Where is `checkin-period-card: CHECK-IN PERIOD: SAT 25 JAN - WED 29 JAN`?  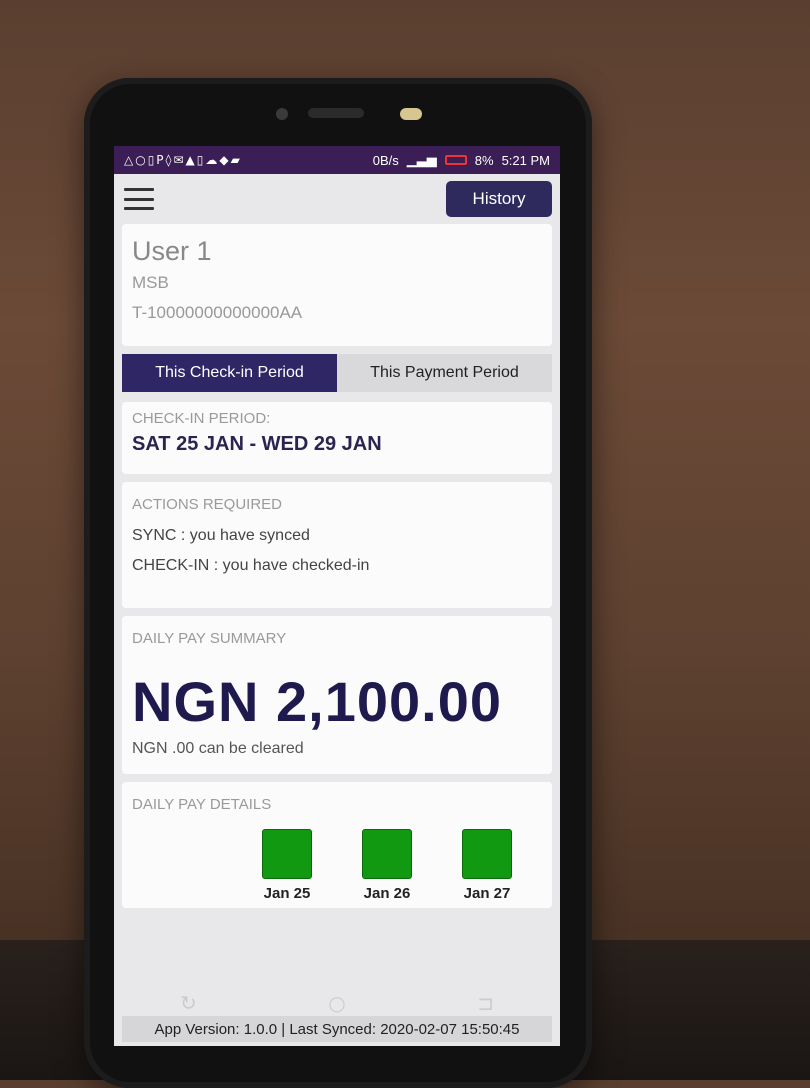
checkin-period-card: CHECK-IN PERIOD: SAT 25 JAN - WED 29 JAN is located at coordinates (337, 438).